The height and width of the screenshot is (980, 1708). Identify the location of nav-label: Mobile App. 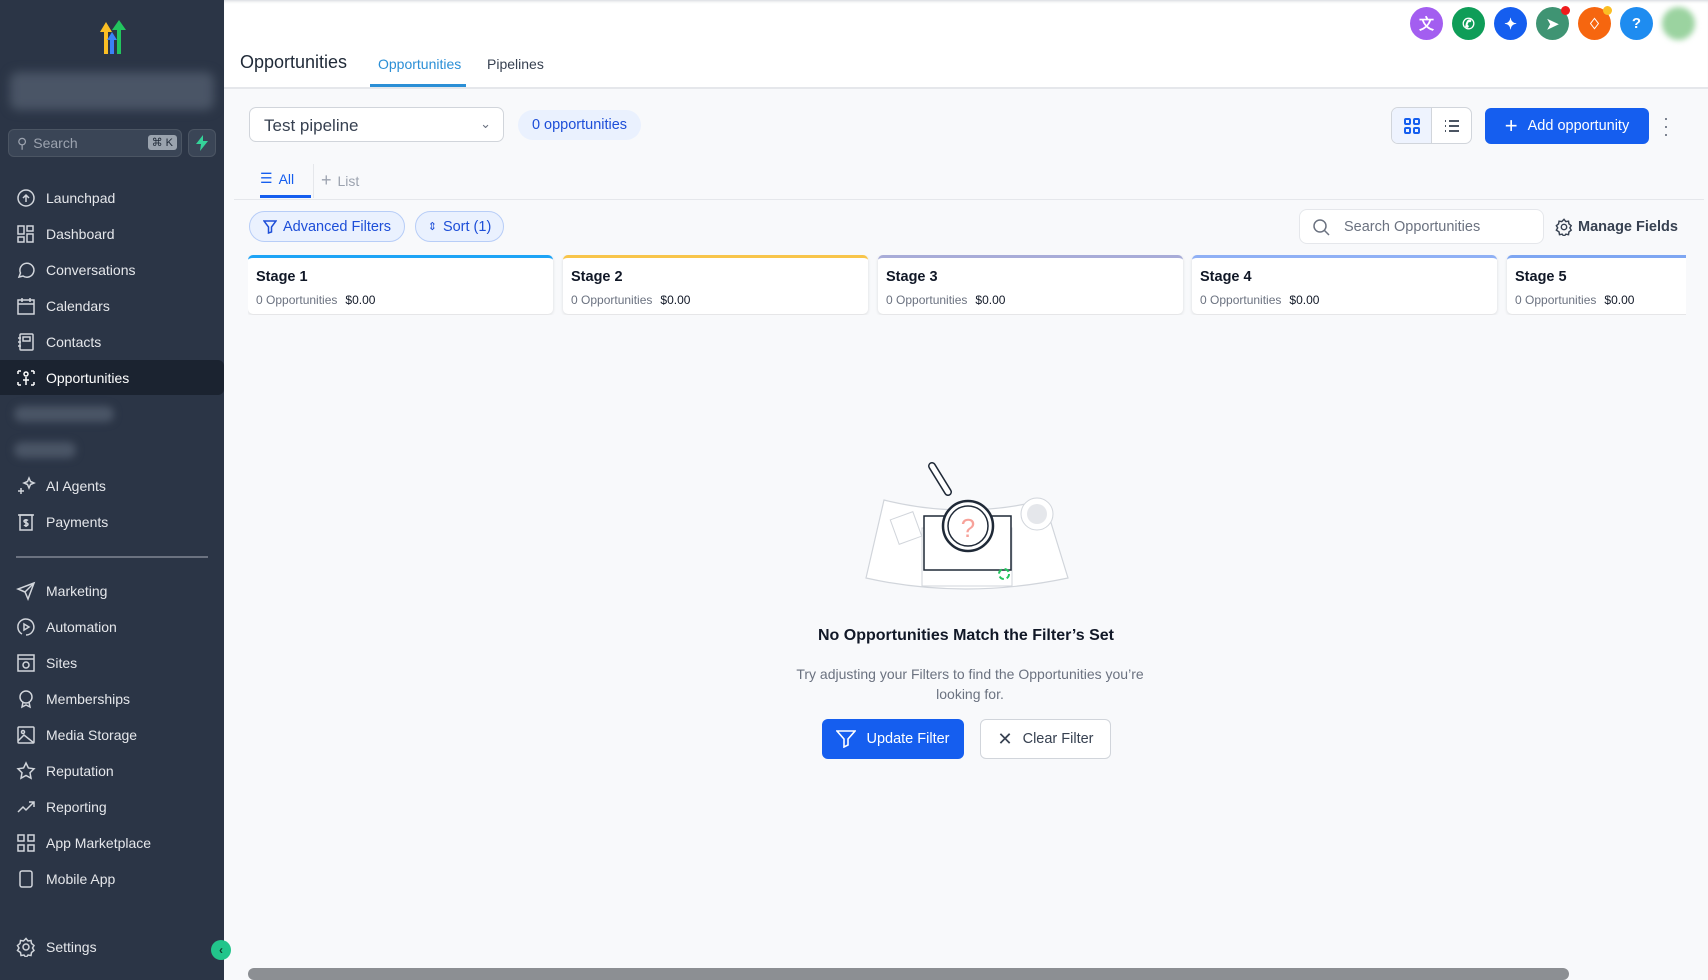
(81, 878).